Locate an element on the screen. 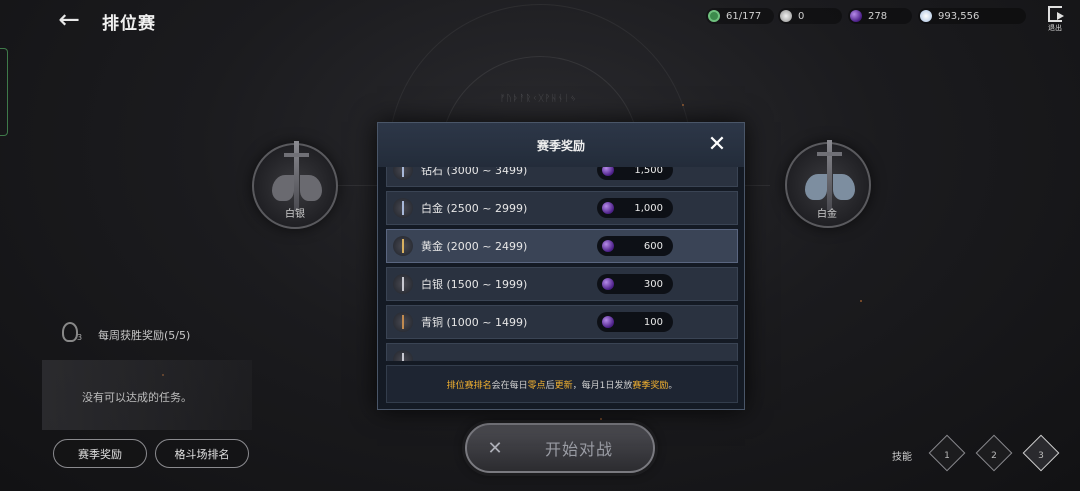 The width and height of the screenshot is (1080, 491). back-arrow-icon: ← is located at coordinates (69, 20).